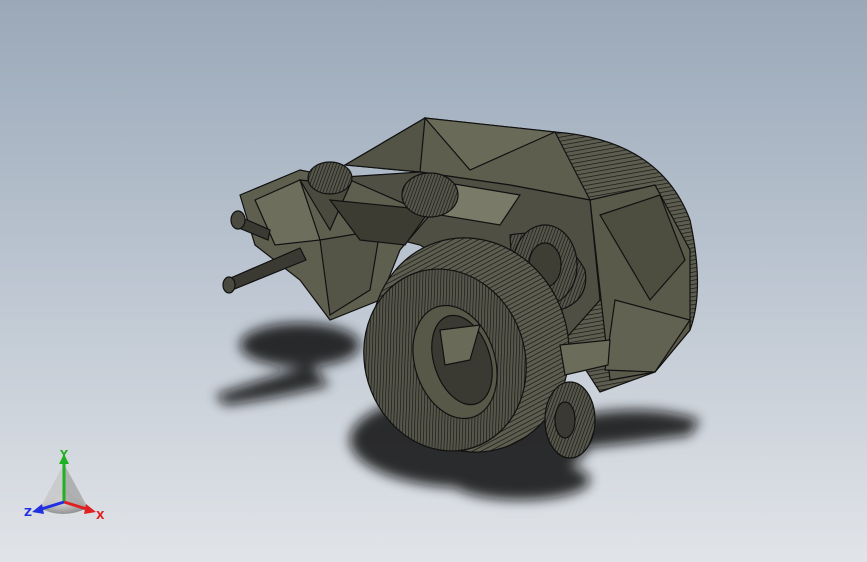  Describe the element at coordinates (38, 509) in the screenshot. I see `z-arrow-head-icon` at that location.